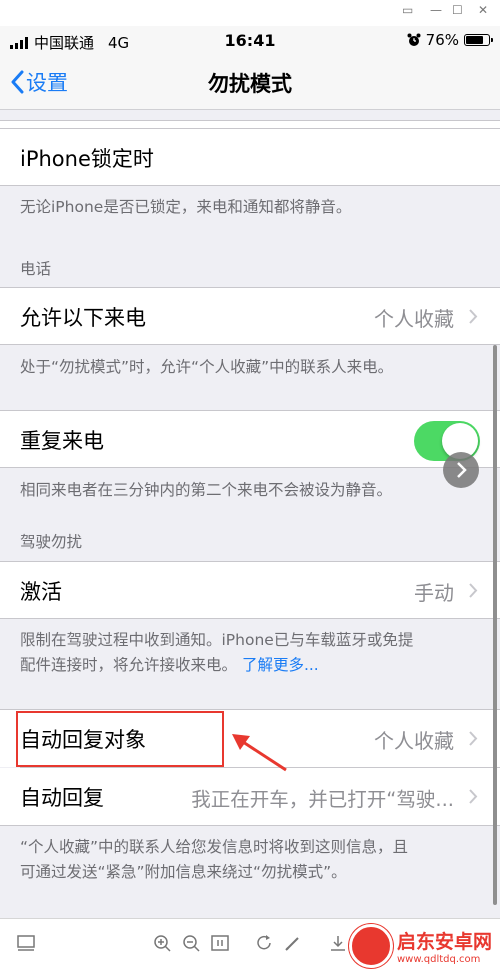  What do you see at coordinates (483, 10) in the screenshot?
I see `close-icon: ✕` at bounding box center [483, 10].